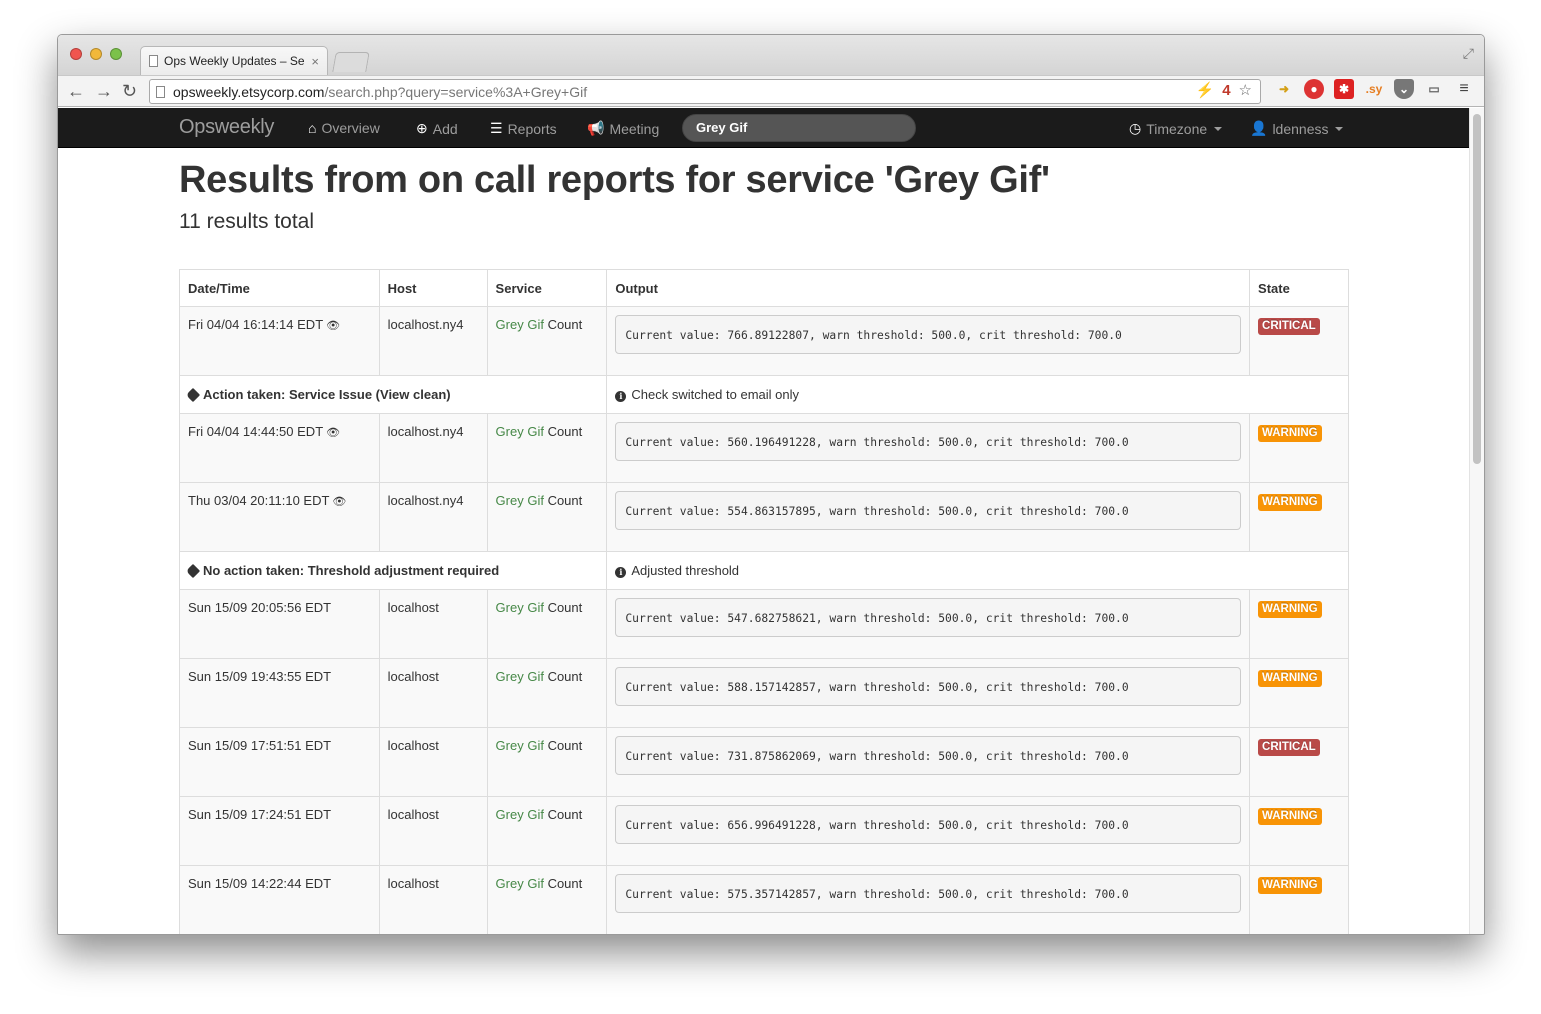 The image size is (1541, 1014). Describe the element at coordinates (1464, 89) in the screenshot. I see `menu-icon: ≡` at that location.